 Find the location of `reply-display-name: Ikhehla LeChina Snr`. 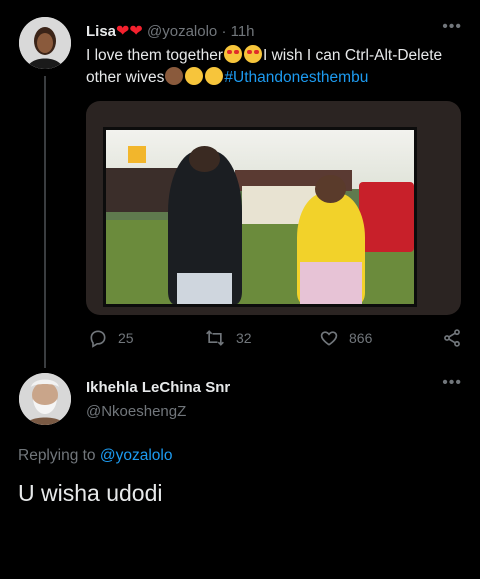

reply-display-name: Ikhehla LeChina Snr is located at coordinates (158, 387).